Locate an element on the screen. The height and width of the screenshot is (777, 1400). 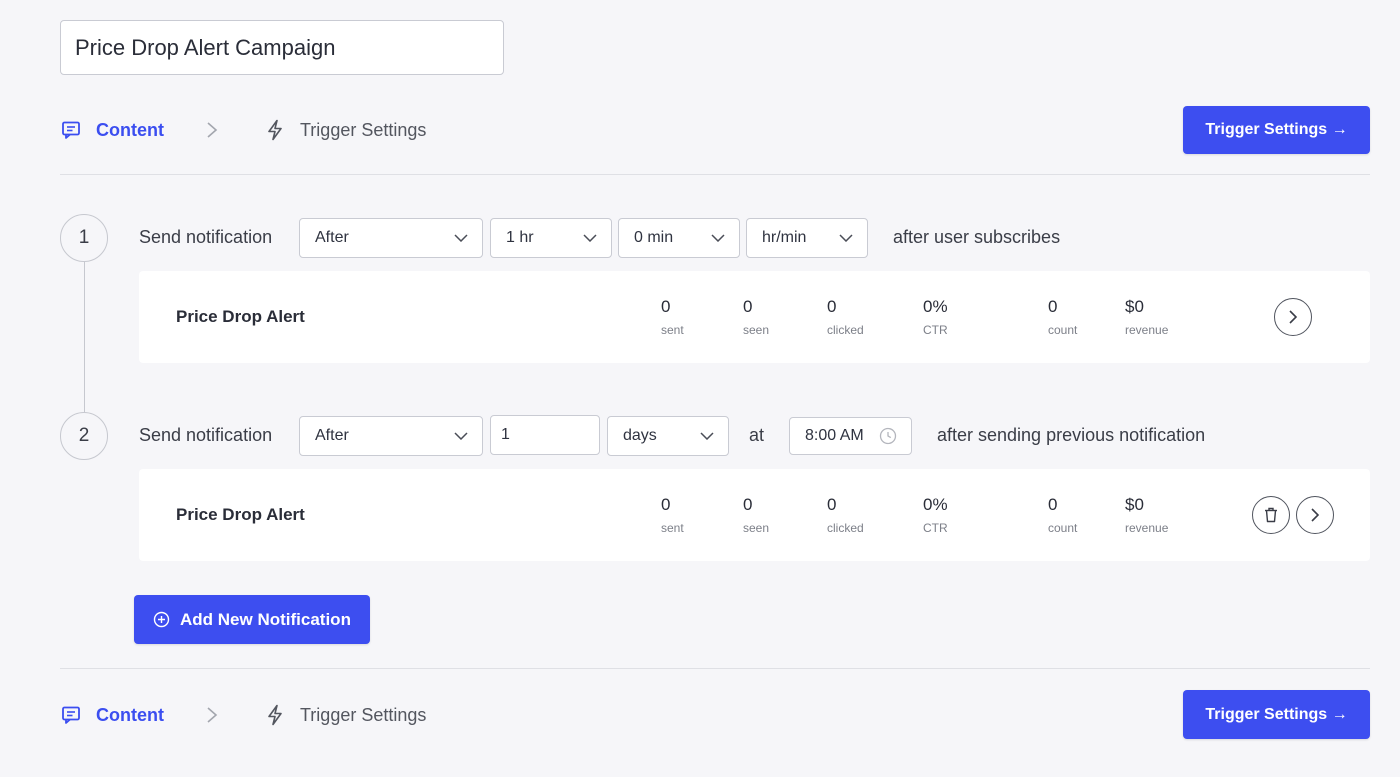
step-navigation-bottom: Content Trigger Settings is located at coordinates (243, 715).